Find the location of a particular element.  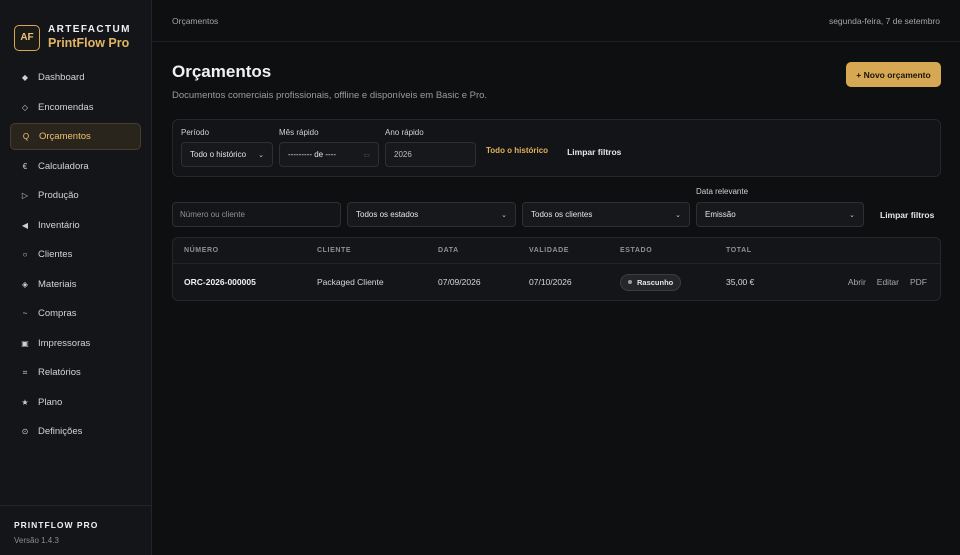

brand: AF ARTEFACTUM PrintFlow Pro is located at coordinates (75, 29).